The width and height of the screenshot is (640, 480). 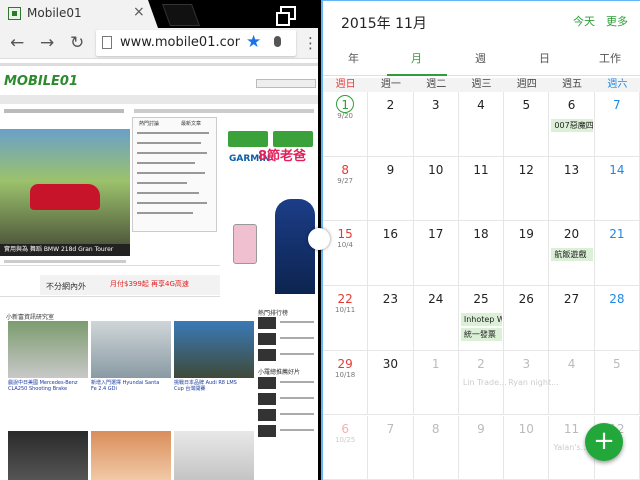 What do you see at coordinates (346, 254) in the screenshot?
I see `day-cell: 15 10/4` at bounding box center [346, 254].